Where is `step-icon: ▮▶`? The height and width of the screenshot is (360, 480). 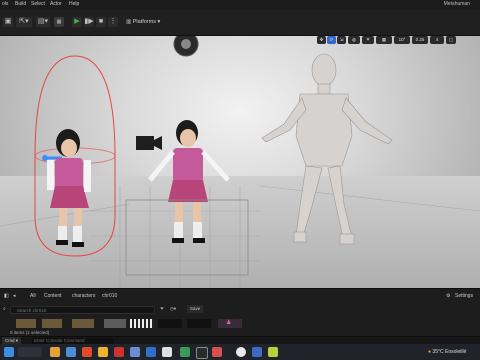
step-icon: ▮▶ is located at coordinates (89, 21).